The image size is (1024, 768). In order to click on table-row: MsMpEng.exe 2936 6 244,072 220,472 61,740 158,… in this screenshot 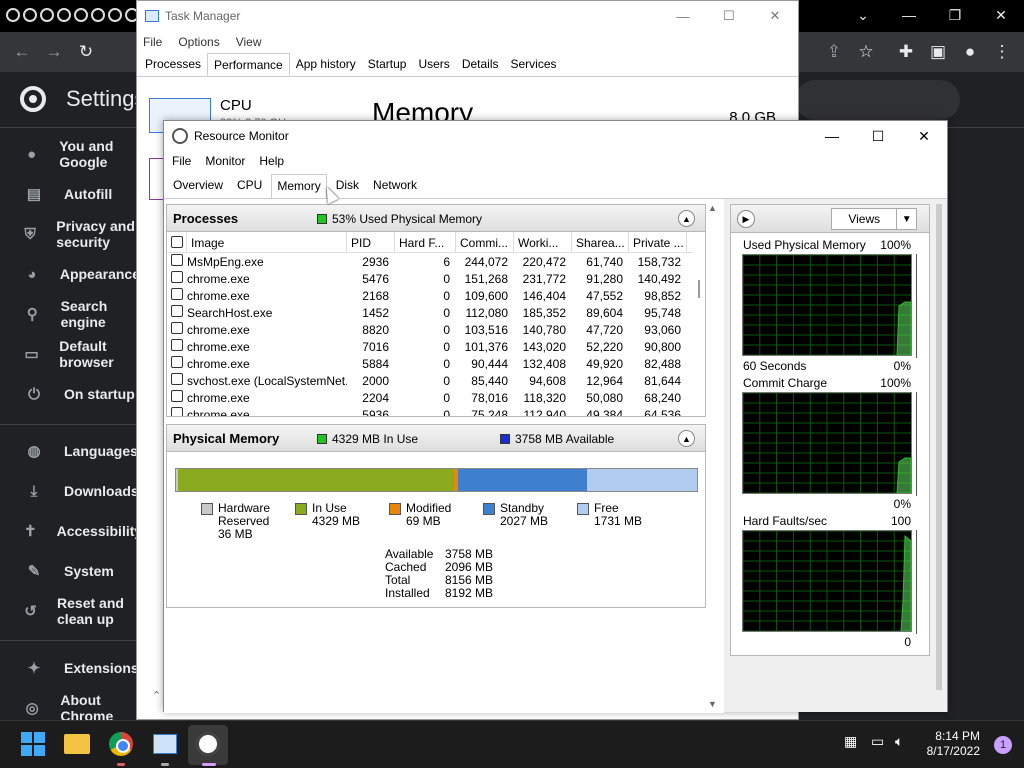, I will do `click(436, 261)`.